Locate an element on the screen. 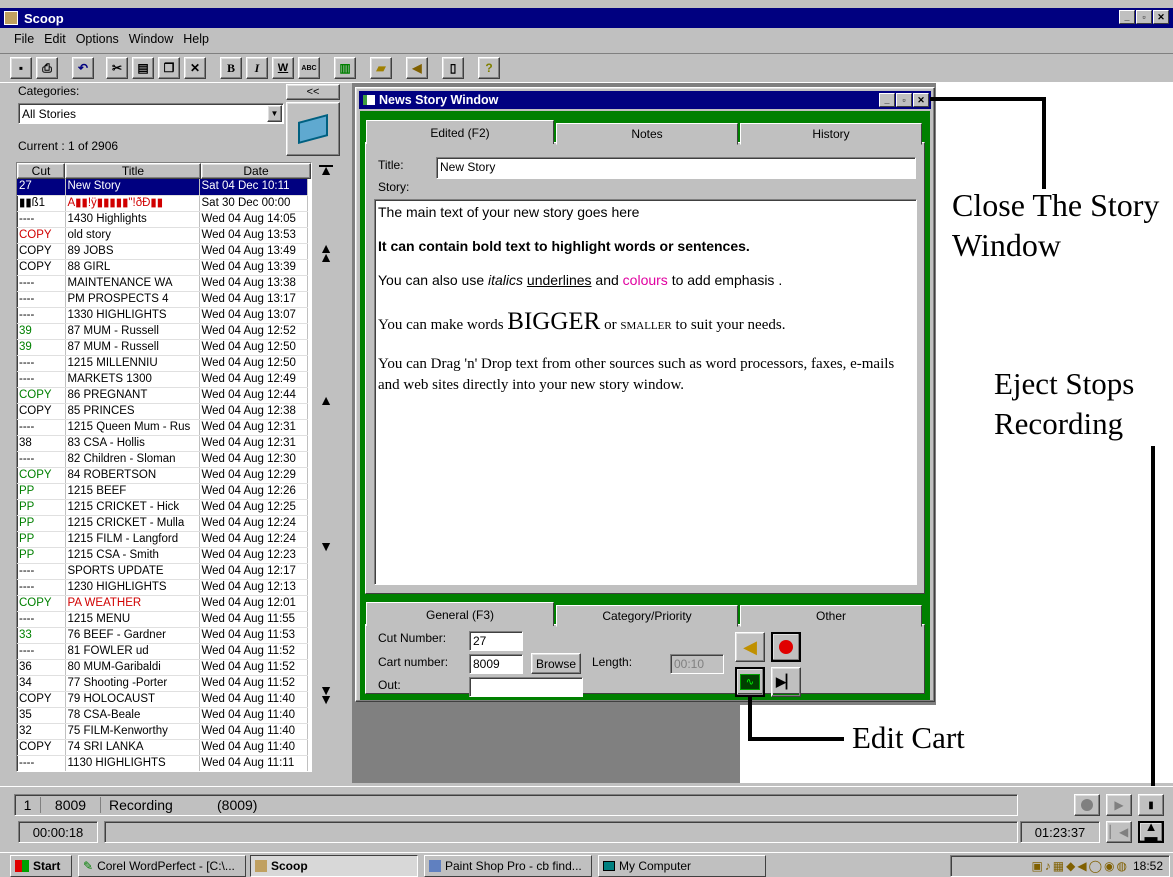  table-row: ---- 1330 HIGHLIGHTS Wed 04 Aug 13:07 is located at coordinates (162, 315).